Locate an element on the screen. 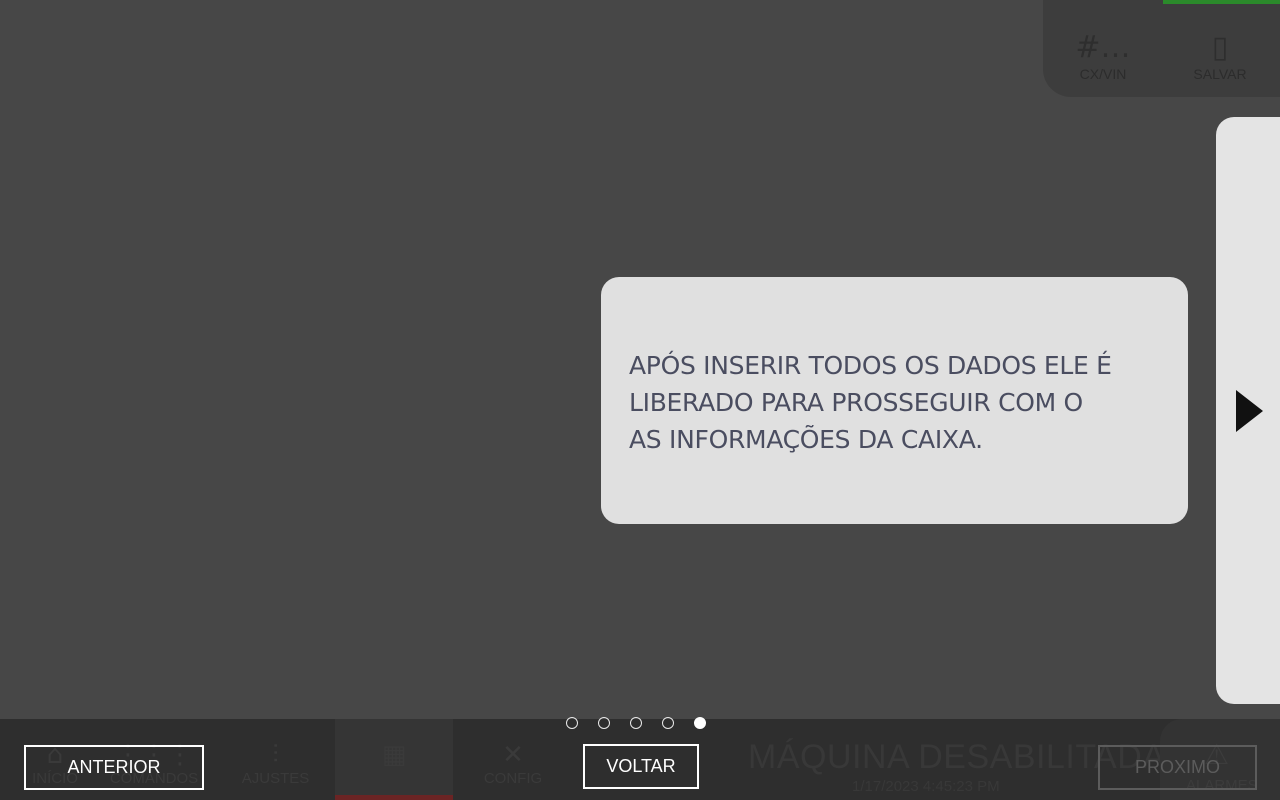 The image size is (1280, 800). status-indicator-bar is located at coordinates (1221, 2).